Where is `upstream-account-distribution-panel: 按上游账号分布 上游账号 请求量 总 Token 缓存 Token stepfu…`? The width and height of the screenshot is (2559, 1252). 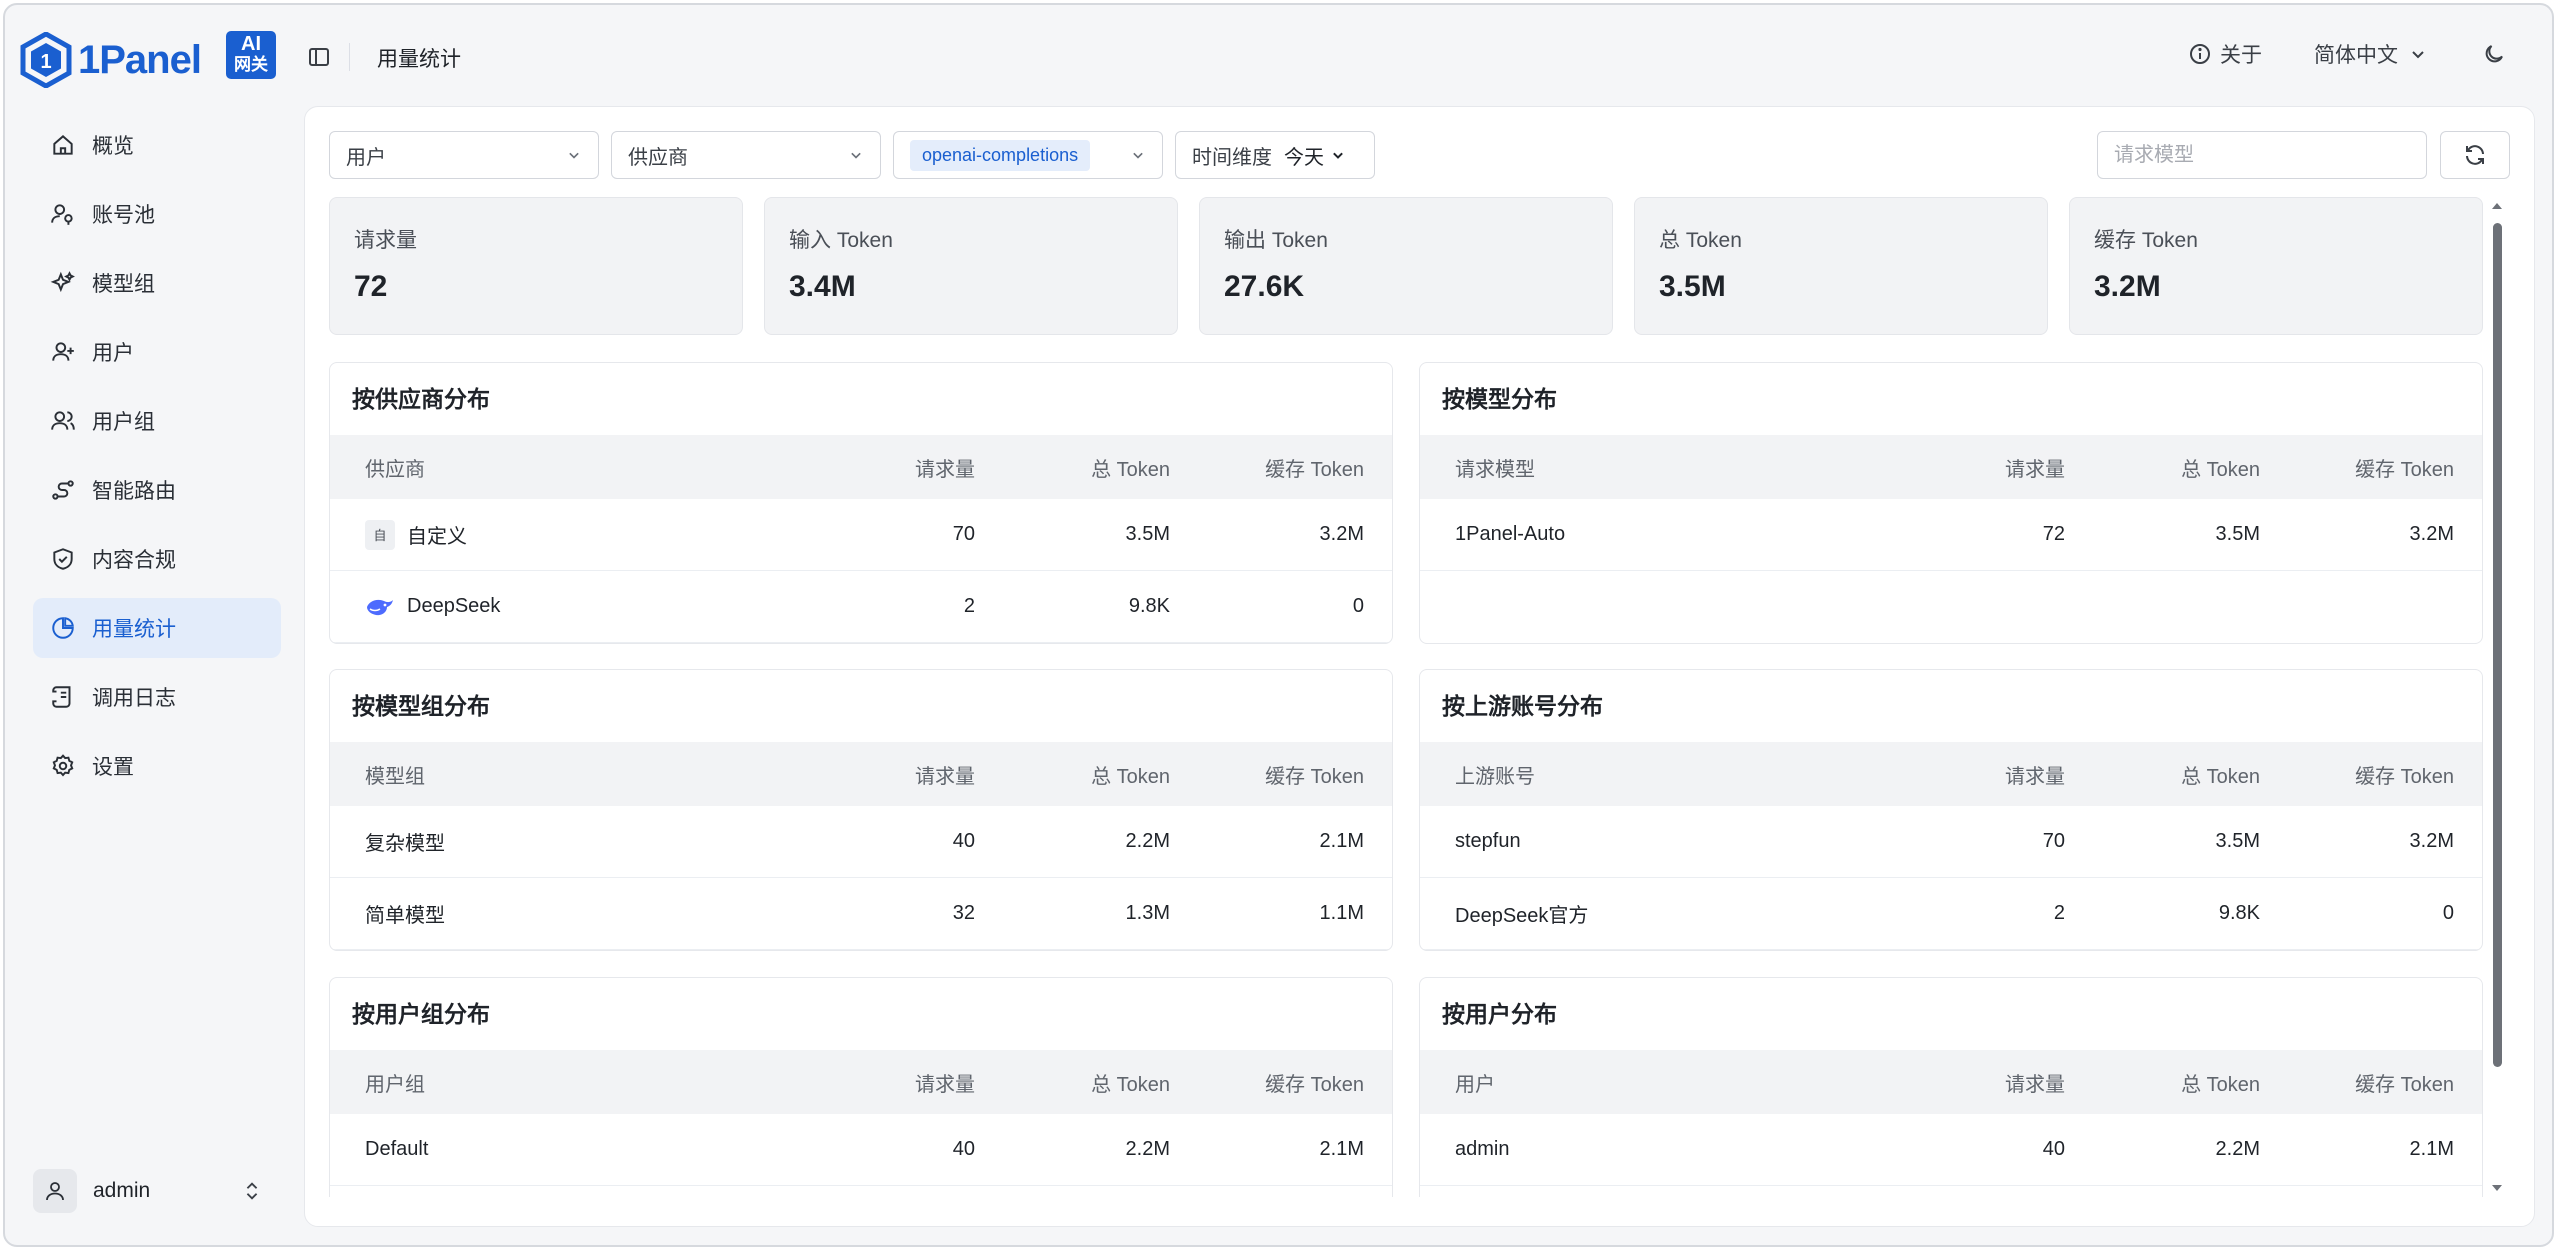 upstream-account-distribution-panel: 按上游账号分布 上游账号 请求量 总 Token 缓存 Token stepfu… is located at coordinates (1951, 810).